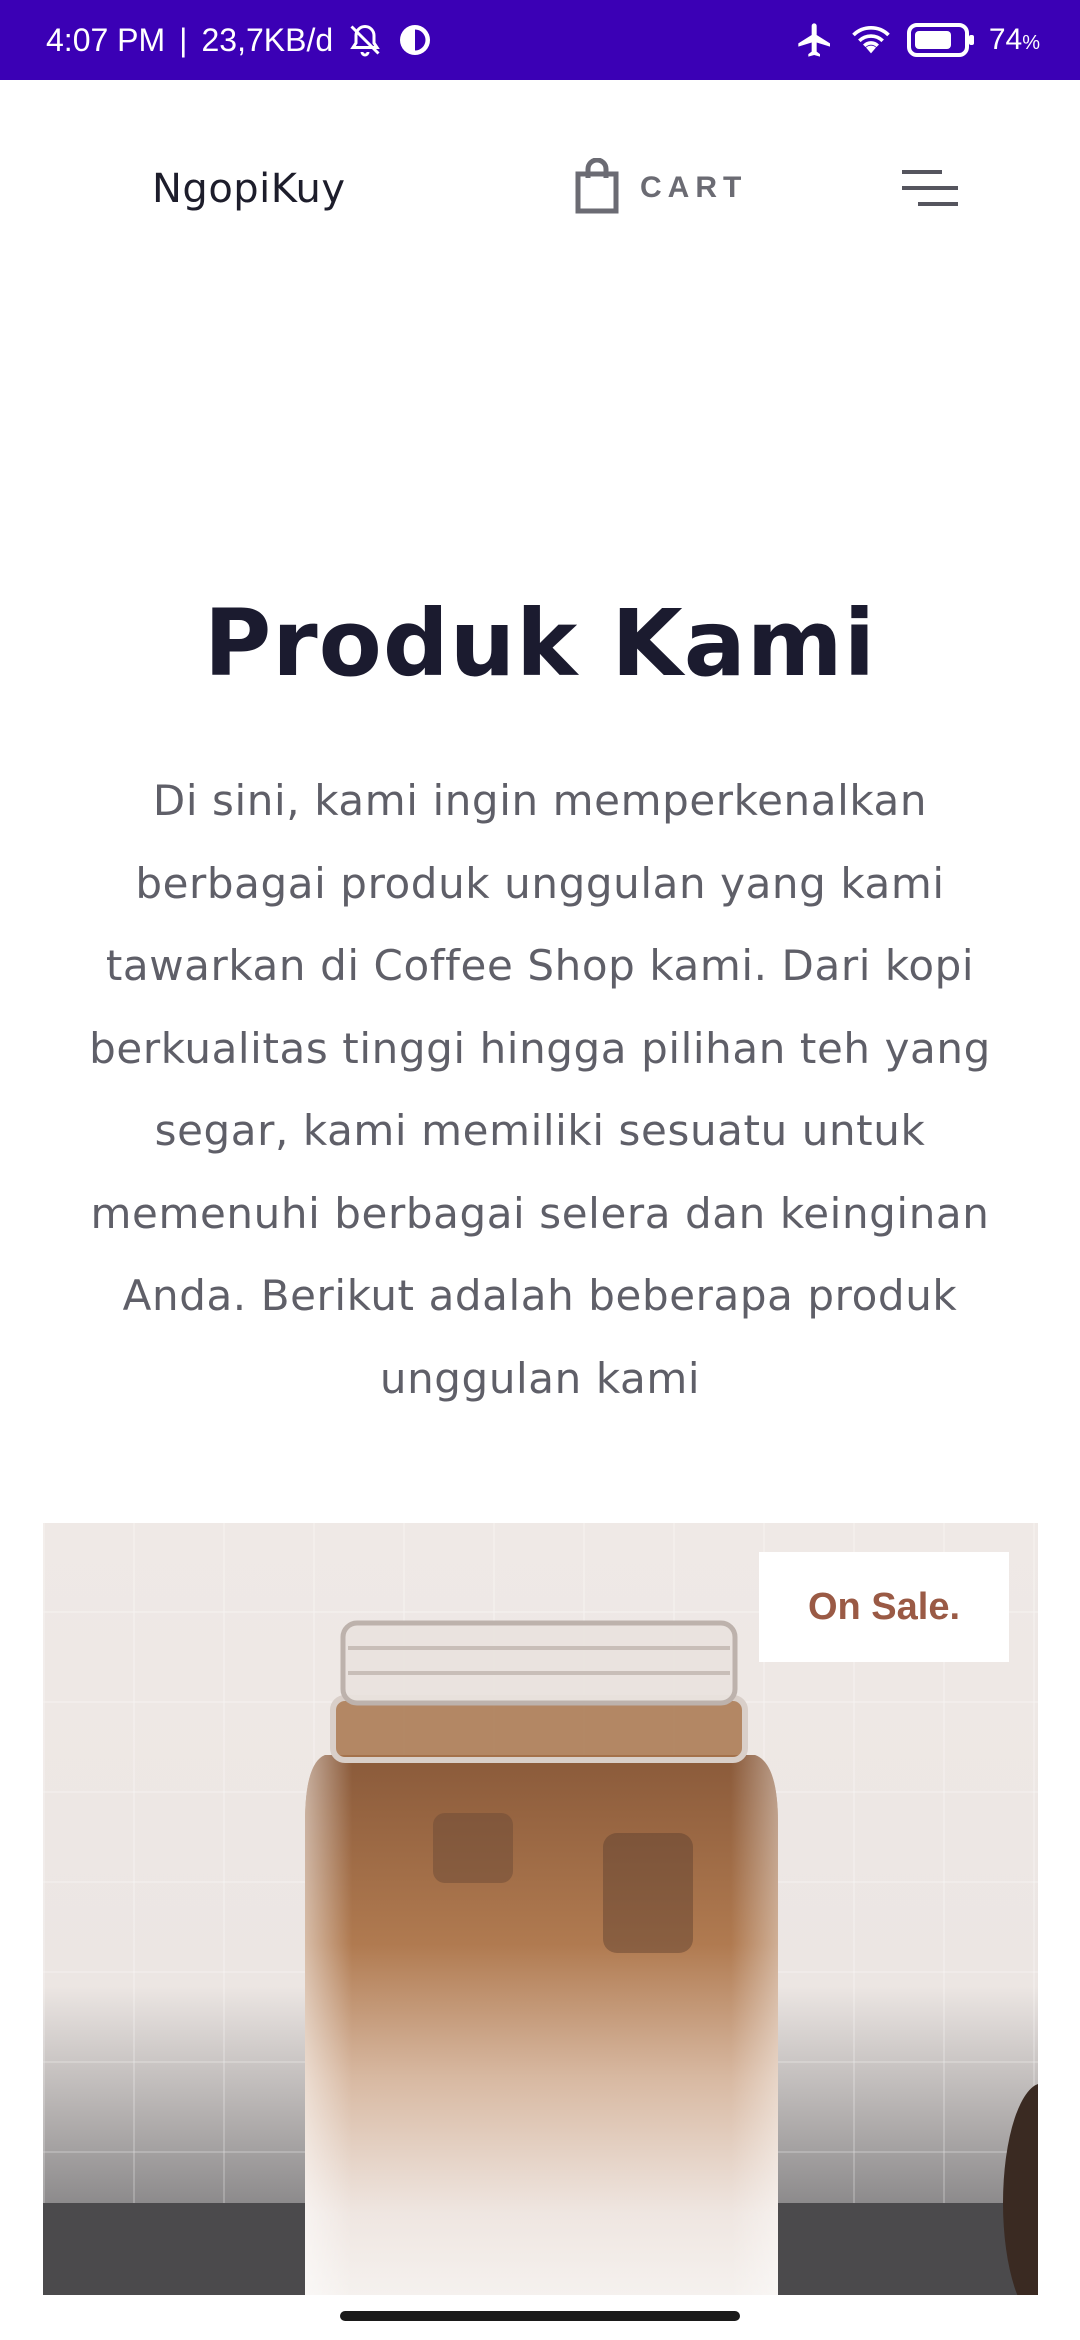 Image resolution: width=1080 pixels, height=2340 pixels. Describe the element at coordinates (540, 2316) in the screenshot. I see `home-gesture-bar` at that location.